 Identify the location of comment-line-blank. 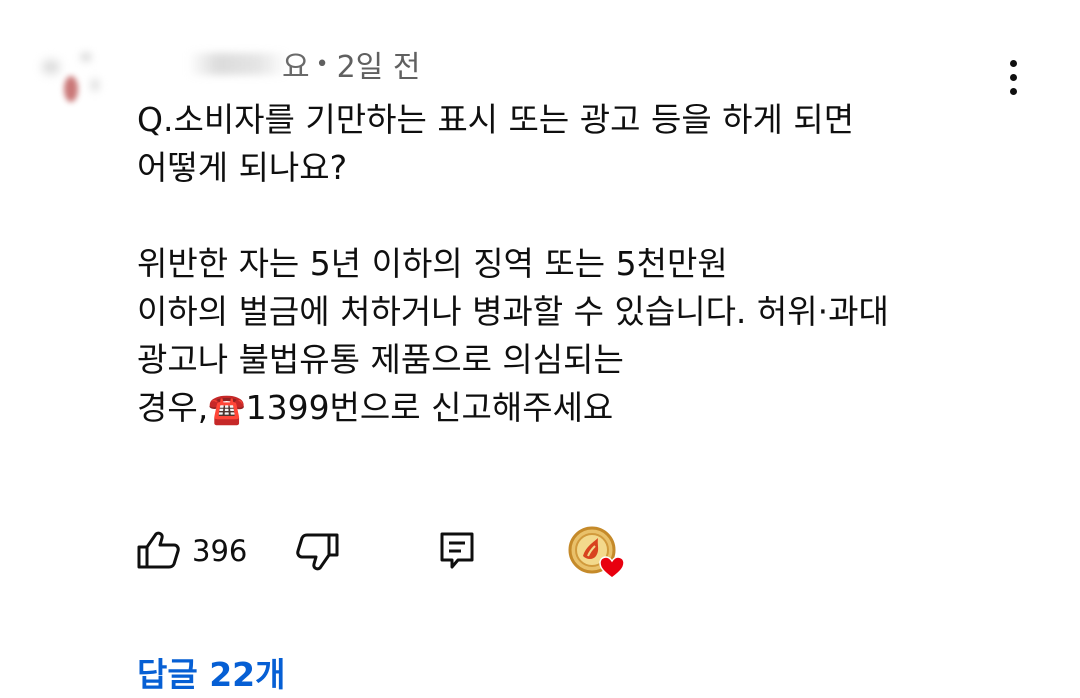
(587, 216).